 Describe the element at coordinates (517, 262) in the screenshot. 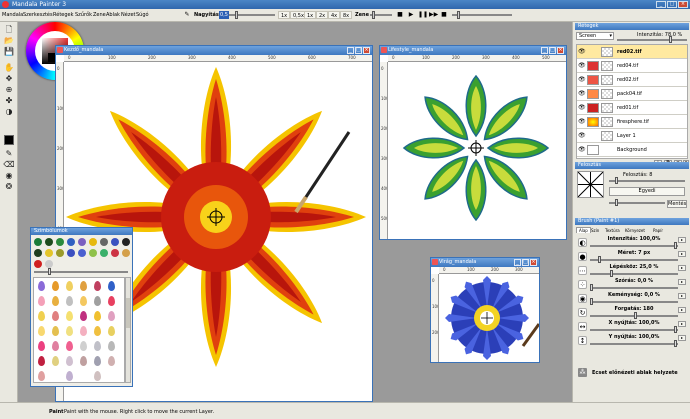

I see `minimize-doc-button: _` at that location.